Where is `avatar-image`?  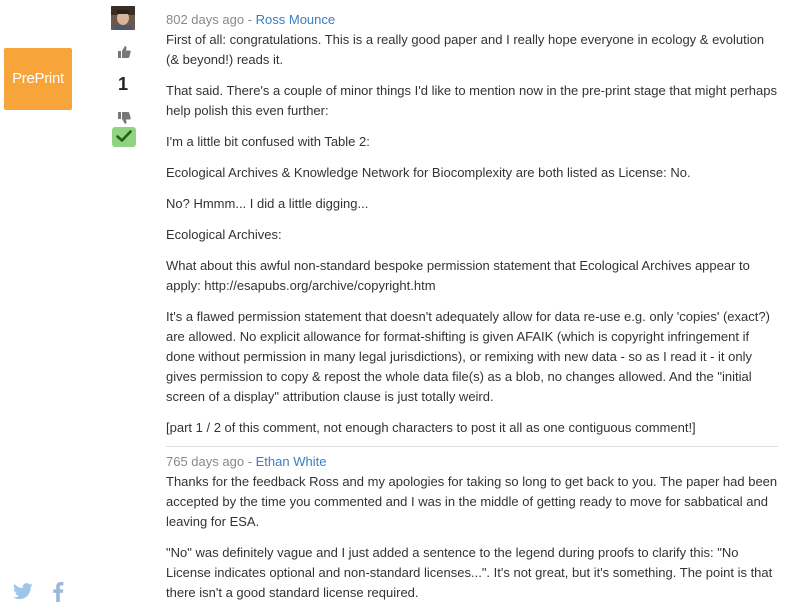
avatar-image is located at coordinates (123, 18).